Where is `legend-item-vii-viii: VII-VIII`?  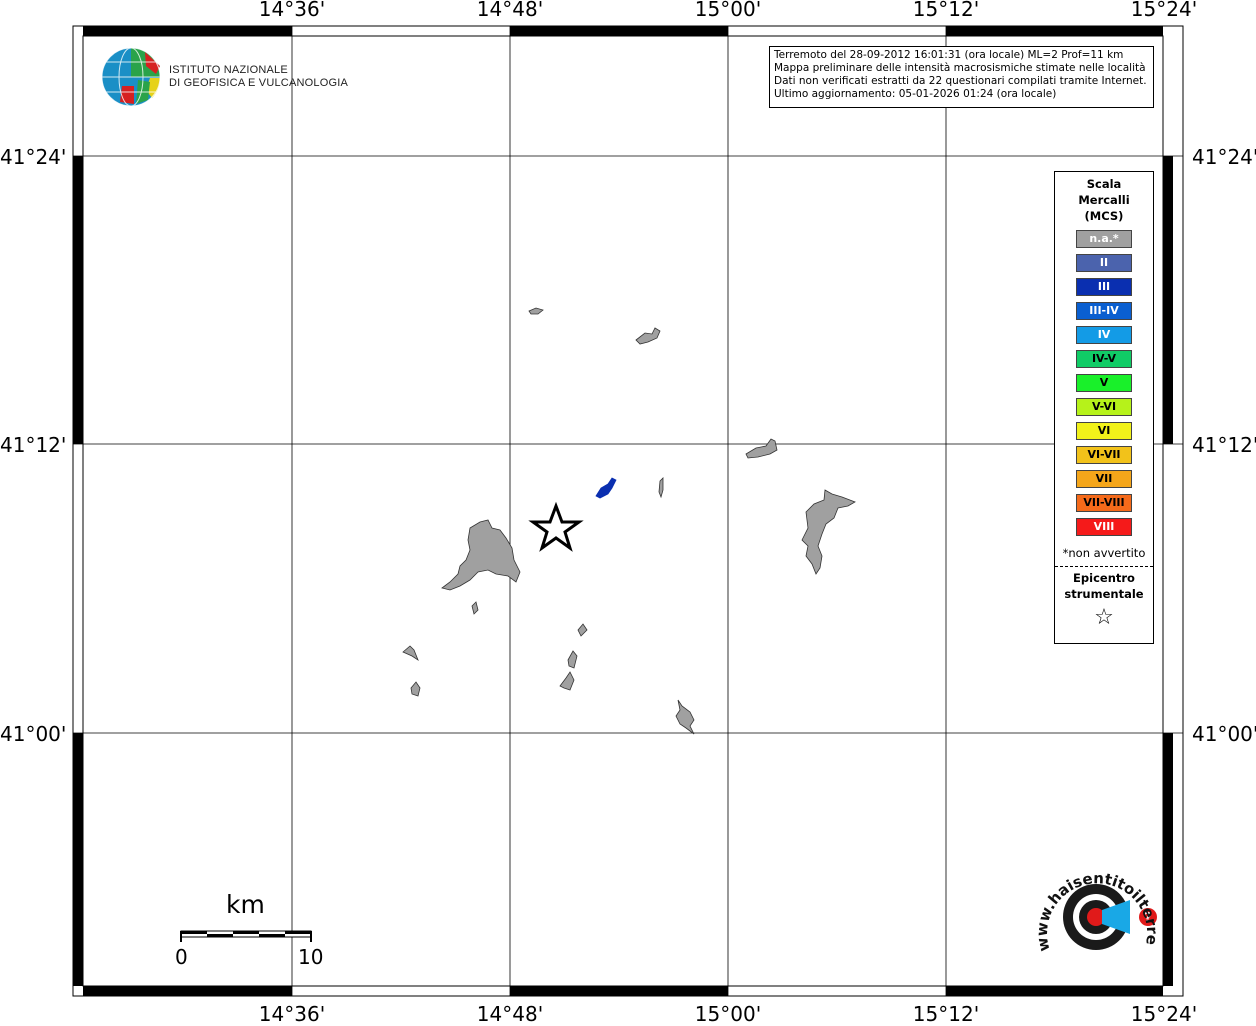 legend-item-vii-viii: VII-VIII is located at coordinates (1104, 503).